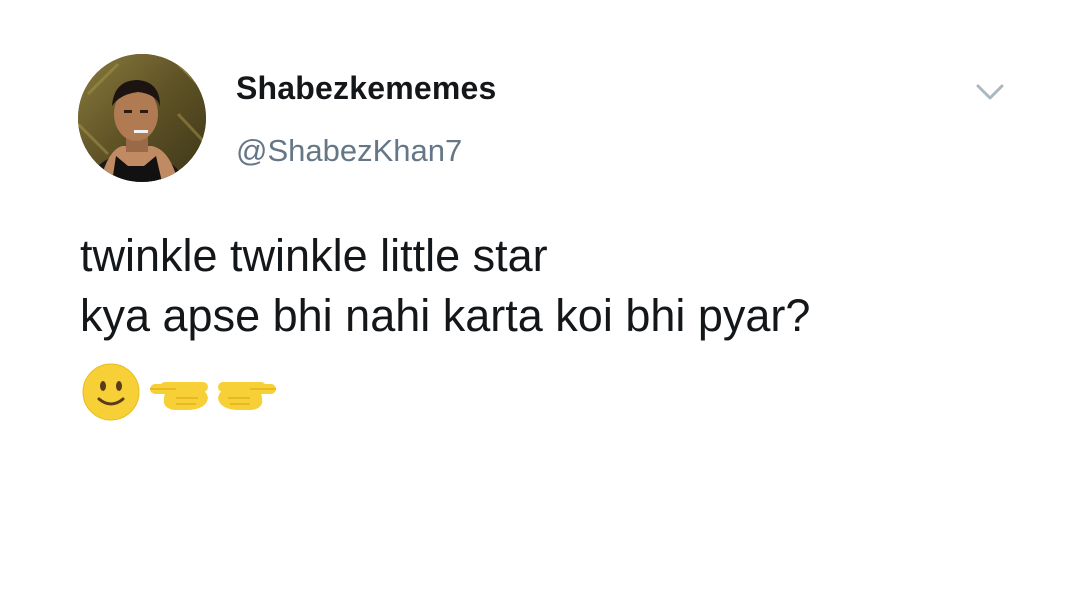 Image resolution: width=1080 pixels, height=608 pixels. I want to click on tweet-text-line: kya apse bhi nahi karta koi bhi pyar?, so click(445, 315).